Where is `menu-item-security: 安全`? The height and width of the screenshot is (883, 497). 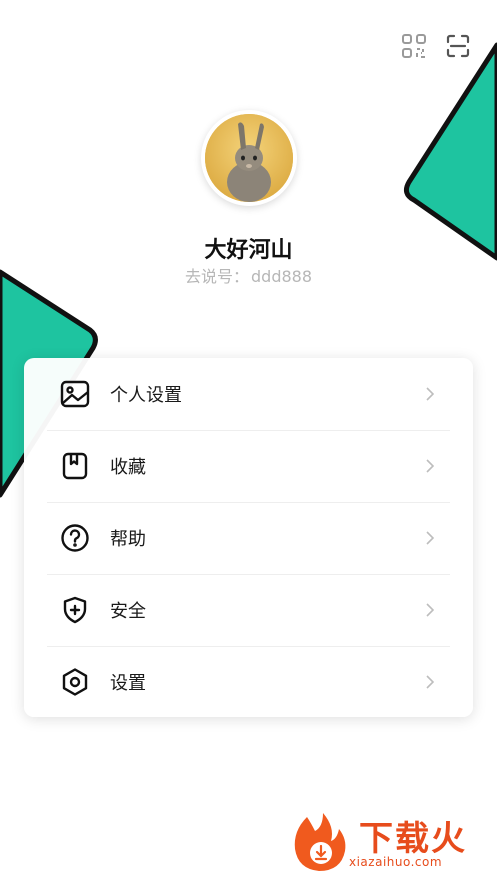 menu-item-security: 安全 is located at coordinates (248, 610).